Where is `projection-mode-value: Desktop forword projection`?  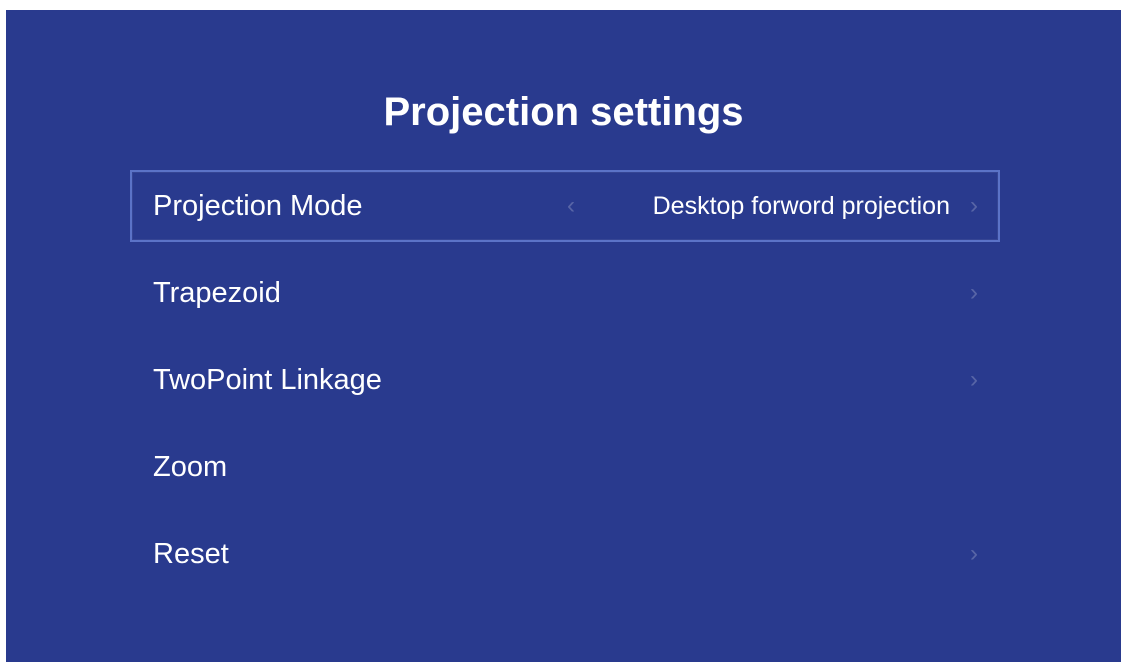 projection-mode-value: Desktop forword projection is located at coordinates (801, 206).